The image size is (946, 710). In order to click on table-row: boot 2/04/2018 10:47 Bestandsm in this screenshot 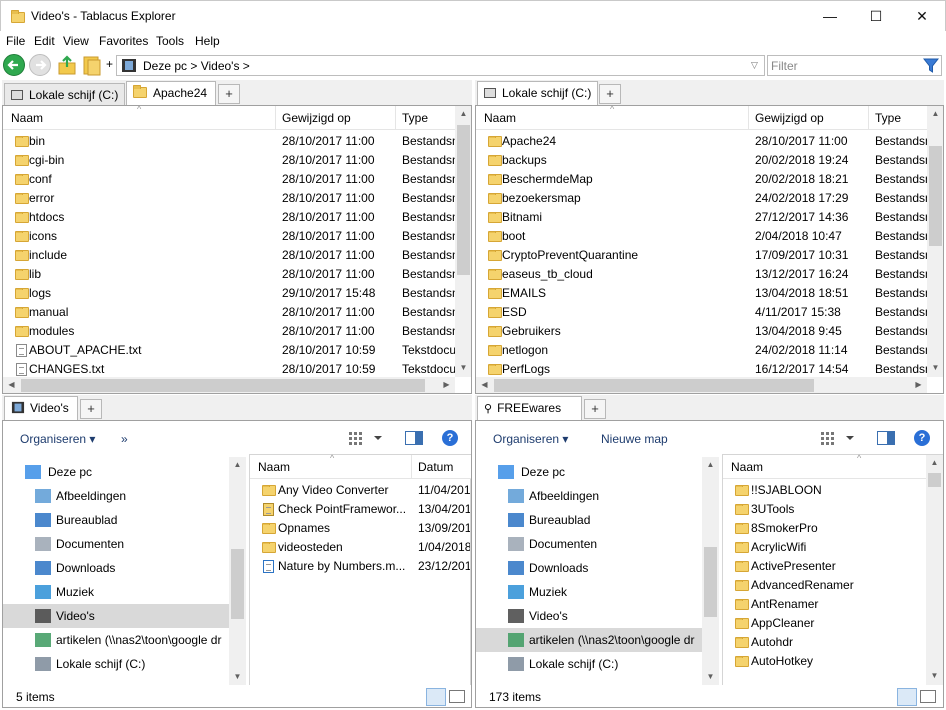, I will do `click(702, 236)`.